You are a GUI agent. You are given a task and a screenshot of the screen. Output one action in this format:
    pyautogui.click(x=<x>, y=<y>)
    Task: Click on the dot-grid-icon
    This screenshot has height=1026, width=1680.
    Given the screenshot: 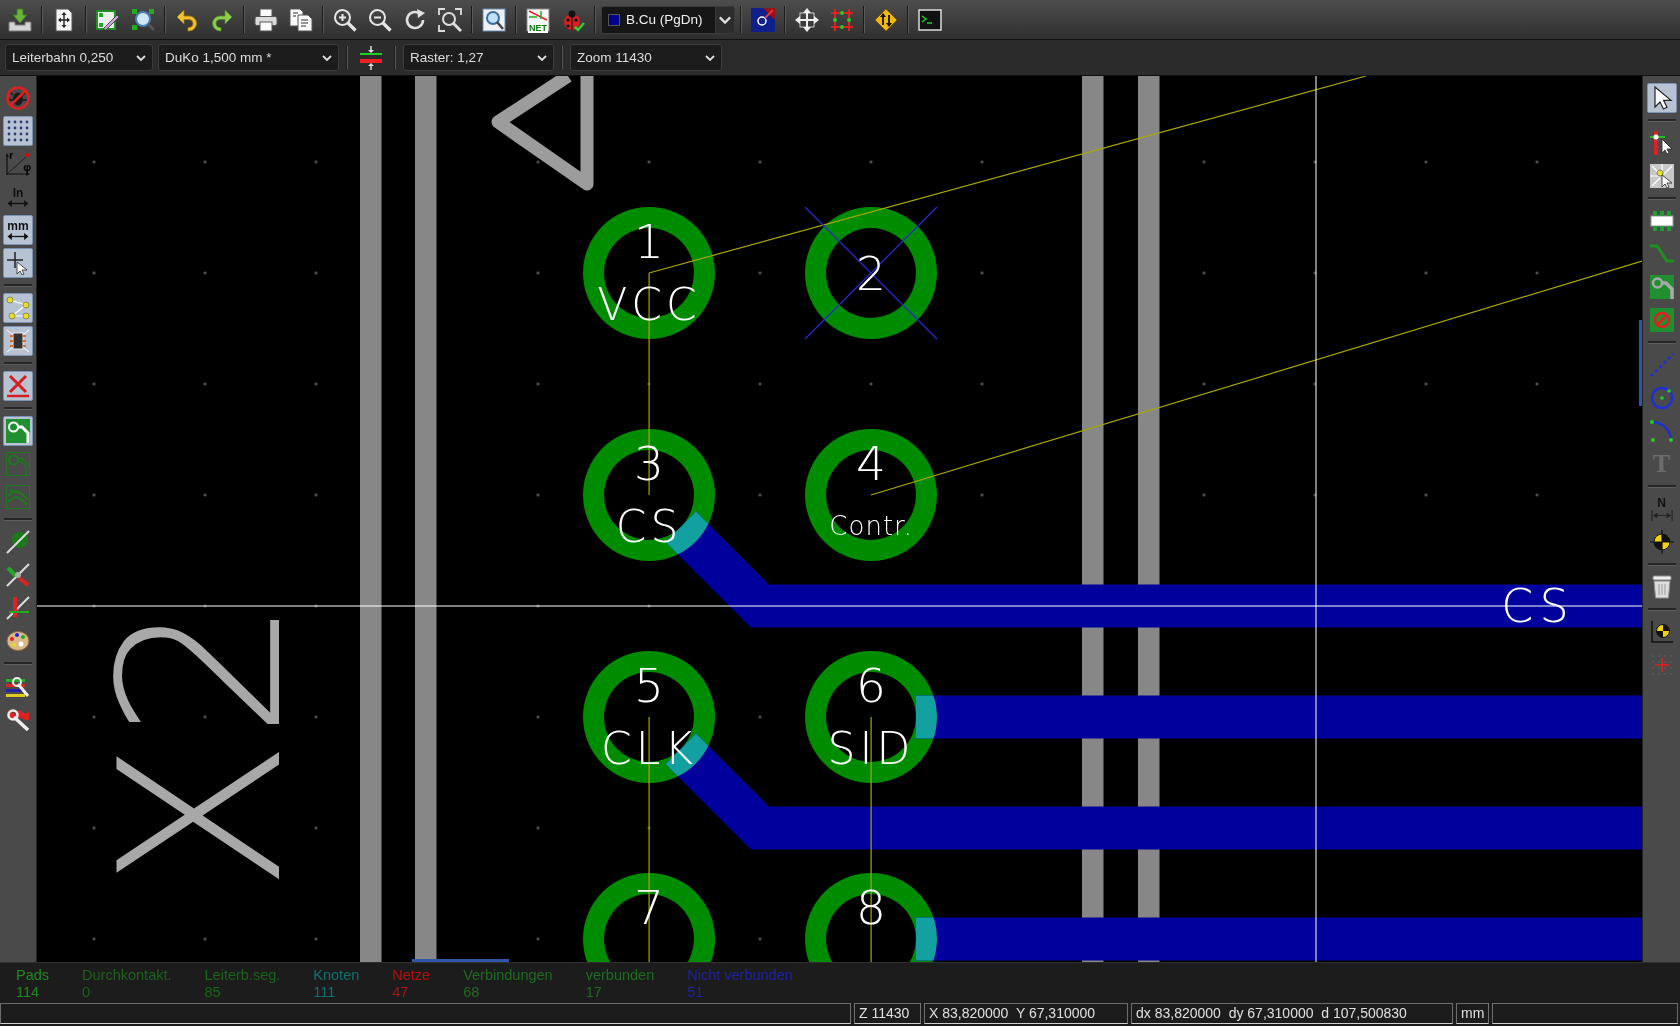 What is the action you would take?
    pyautogui.click(x=18, y=131)
    